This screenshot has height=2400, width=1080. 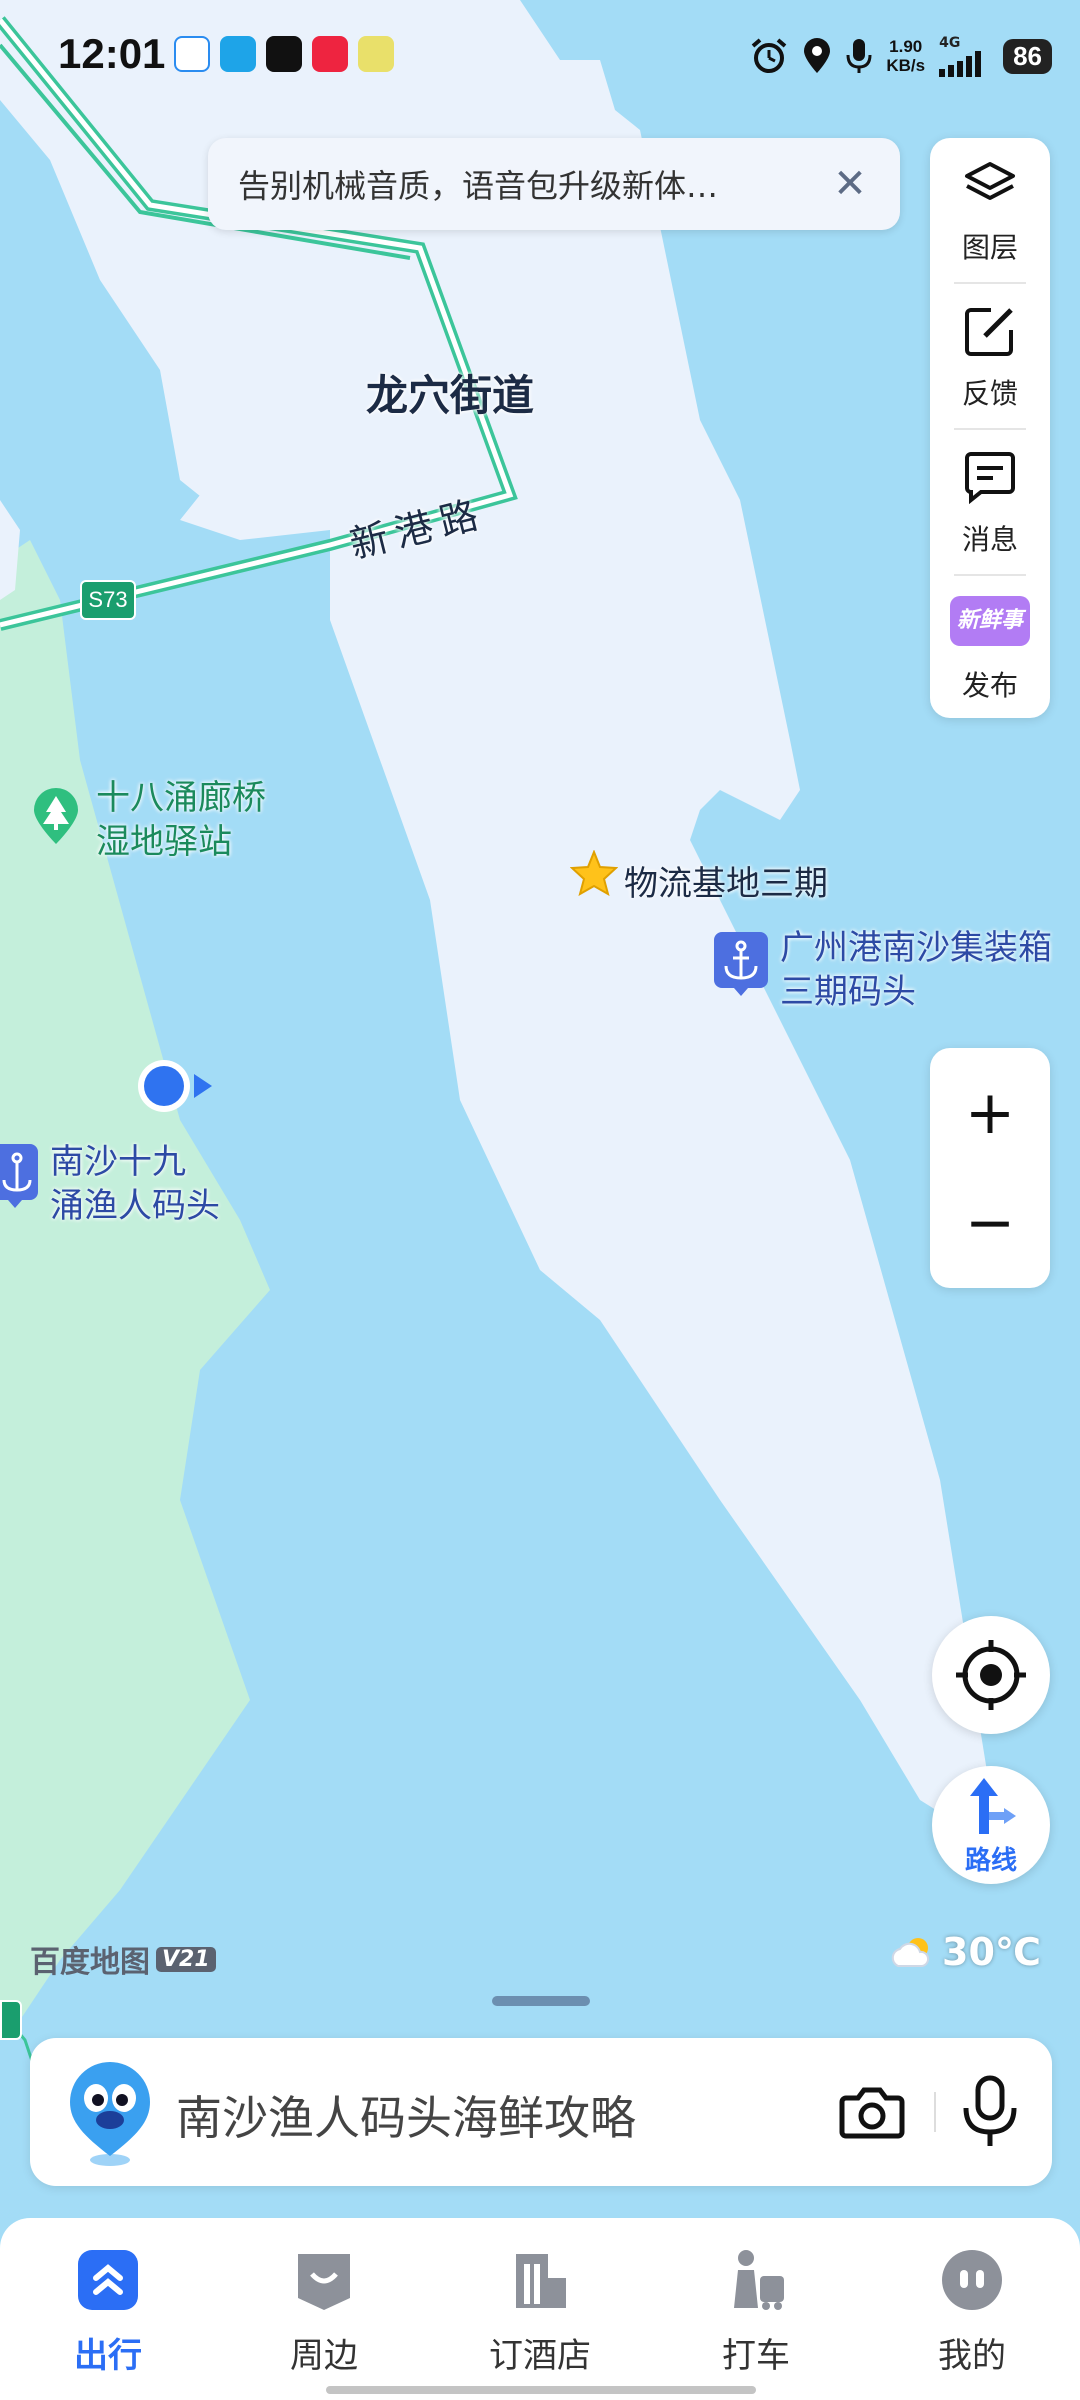 What do you see at coordinates (989, 332) in the screenshot?
I see `feedback-edit-icon` at bounding box center [989, 332].